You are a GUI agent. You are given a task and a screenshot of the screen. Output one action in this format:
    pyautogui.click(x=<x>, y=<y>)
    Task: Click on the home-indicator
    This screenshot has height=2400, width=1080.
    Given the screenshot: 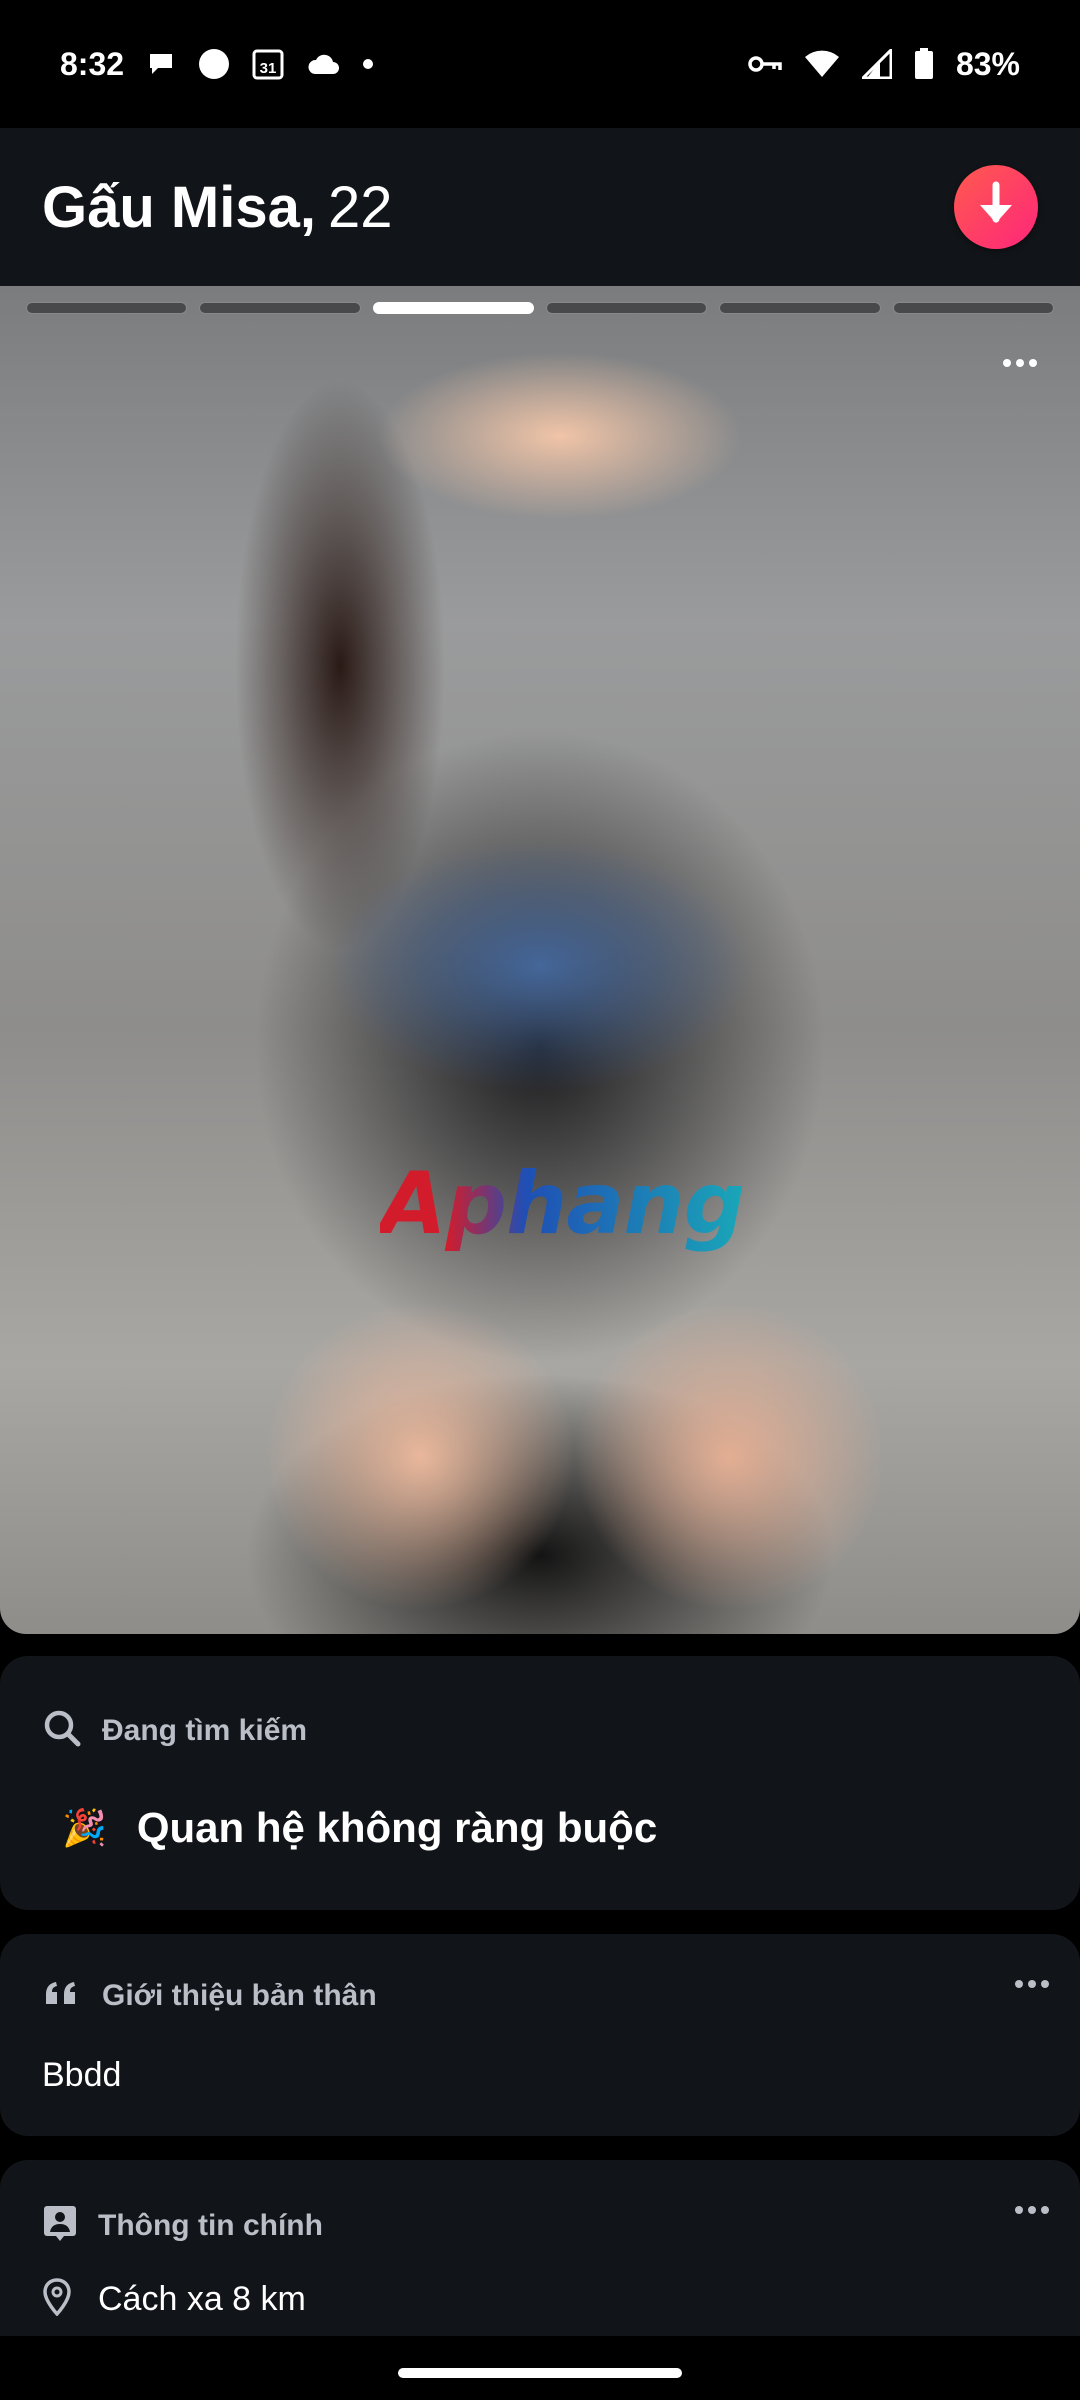 What is the action you would take?
    pyautogui.click(x=540, y=2373)
    